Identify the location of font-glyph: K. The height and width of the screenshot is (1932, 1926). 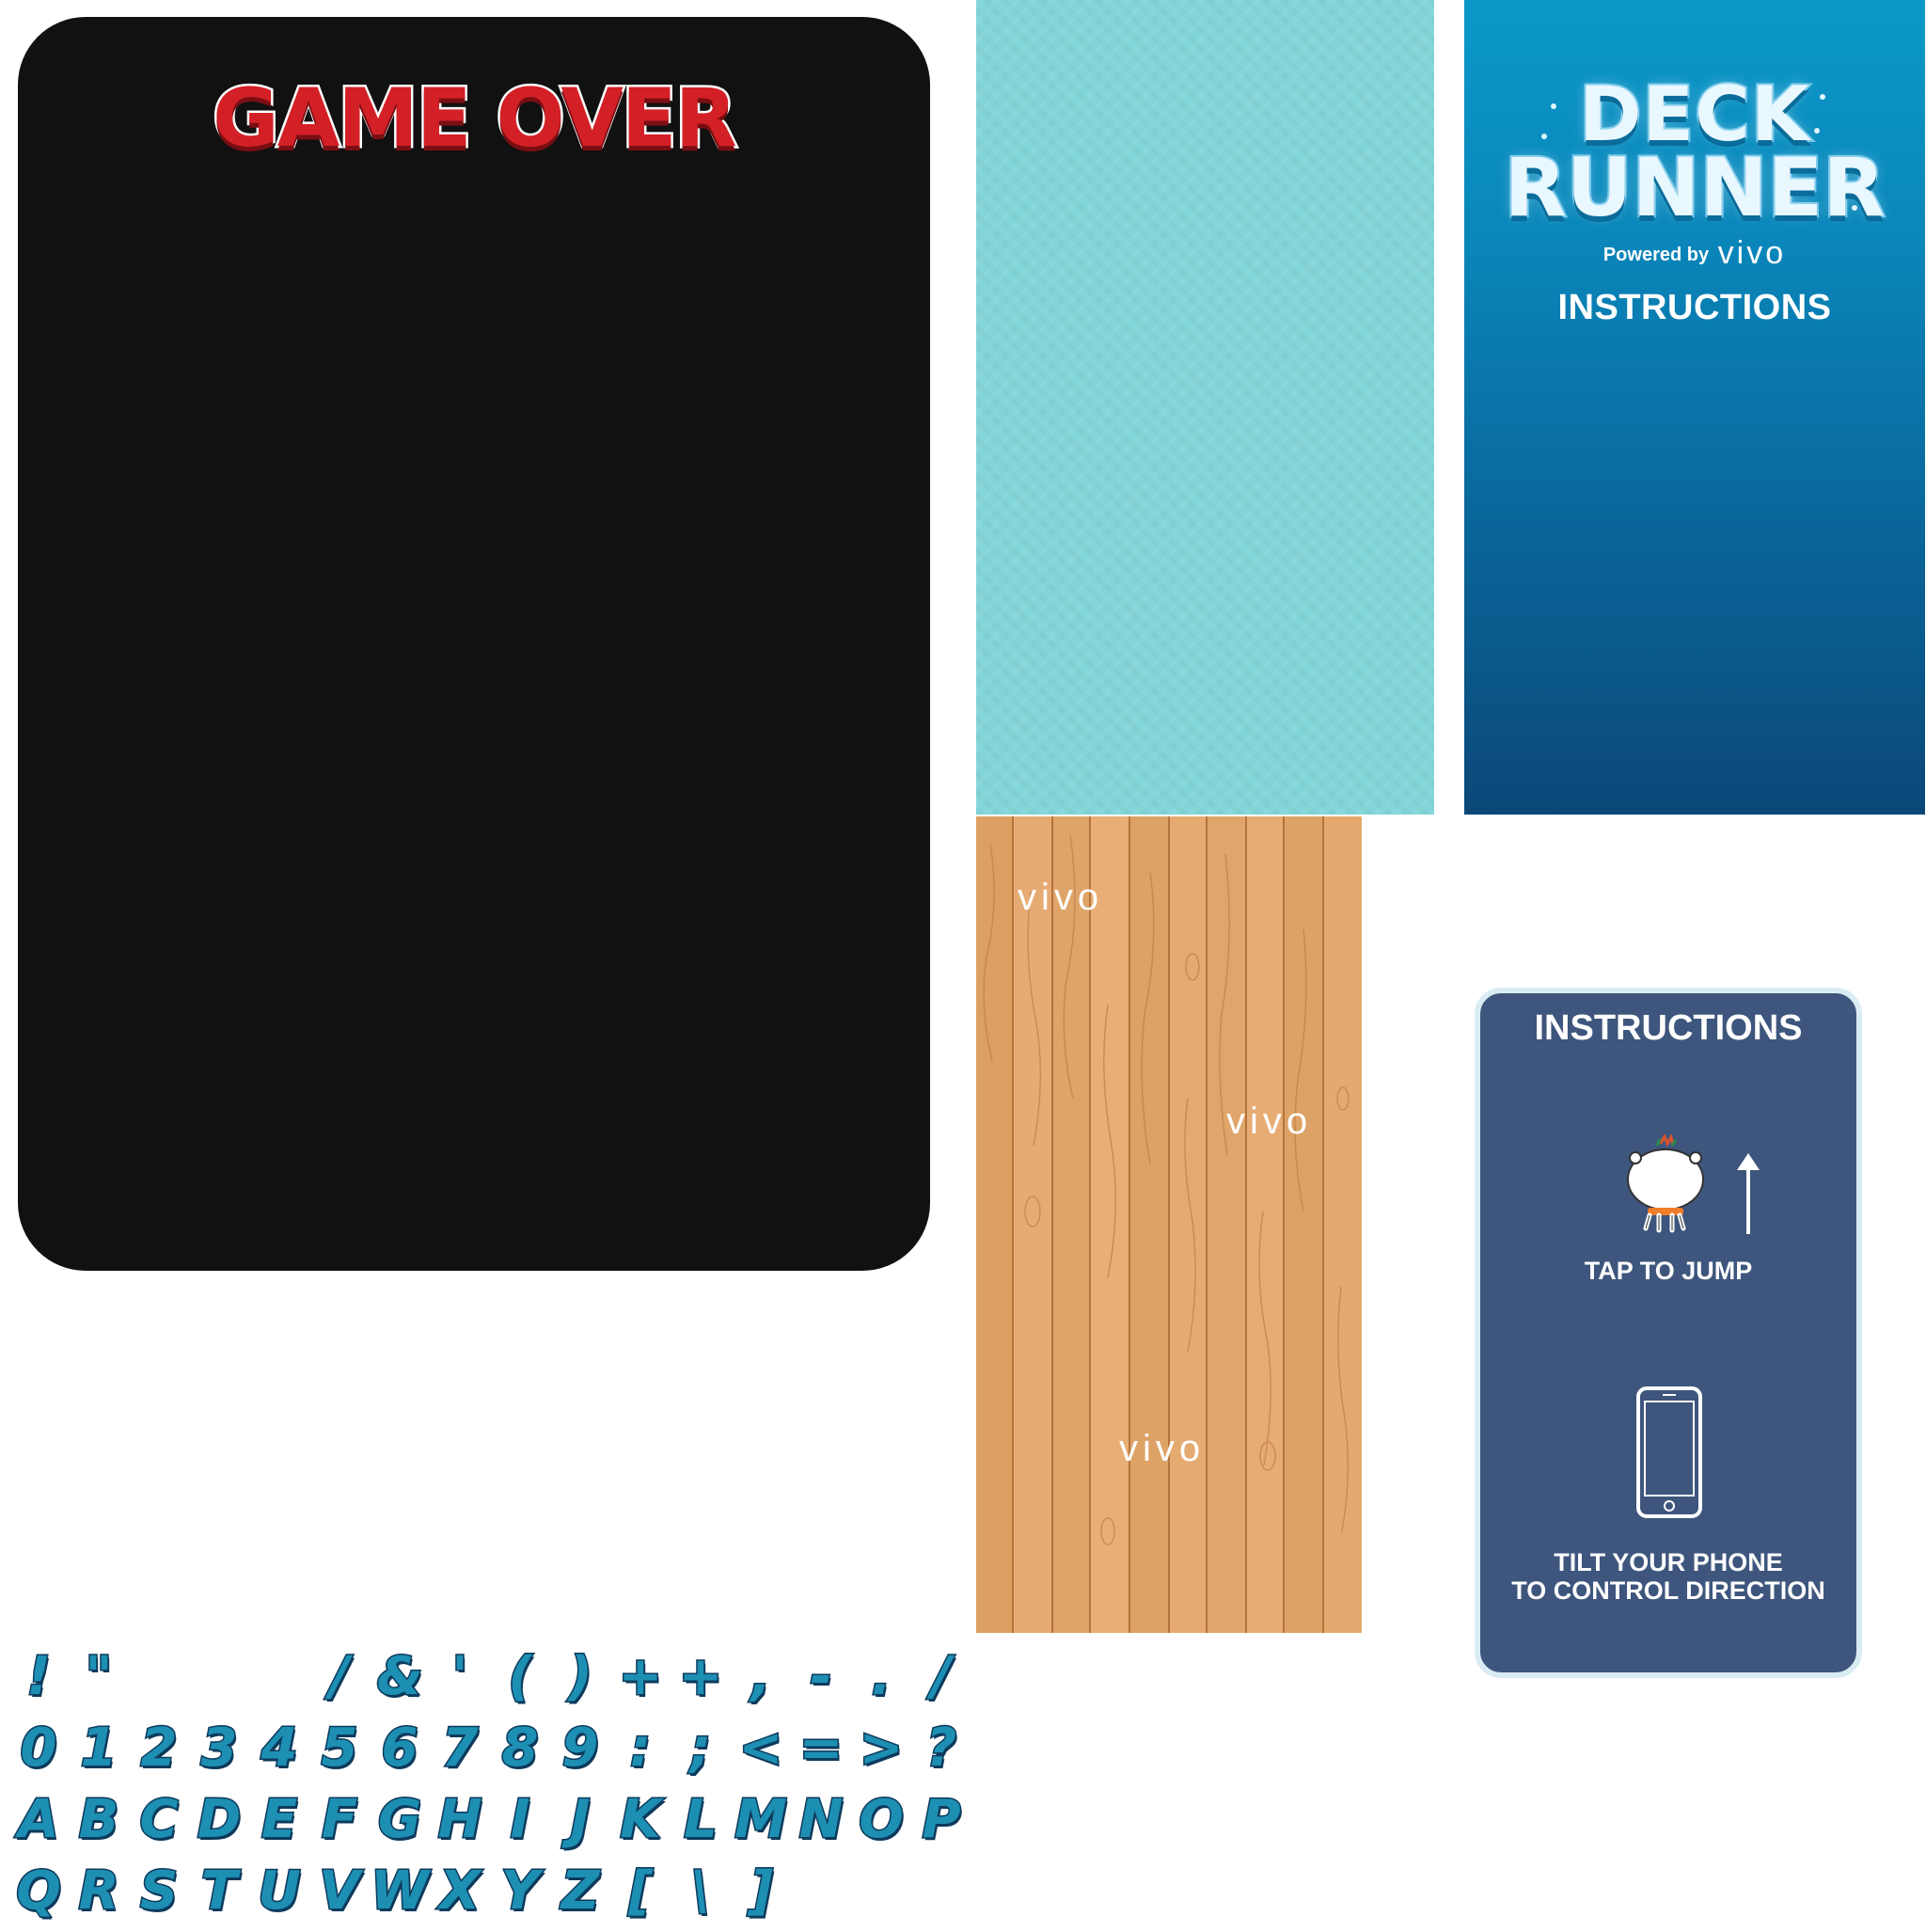
(640, 1820).